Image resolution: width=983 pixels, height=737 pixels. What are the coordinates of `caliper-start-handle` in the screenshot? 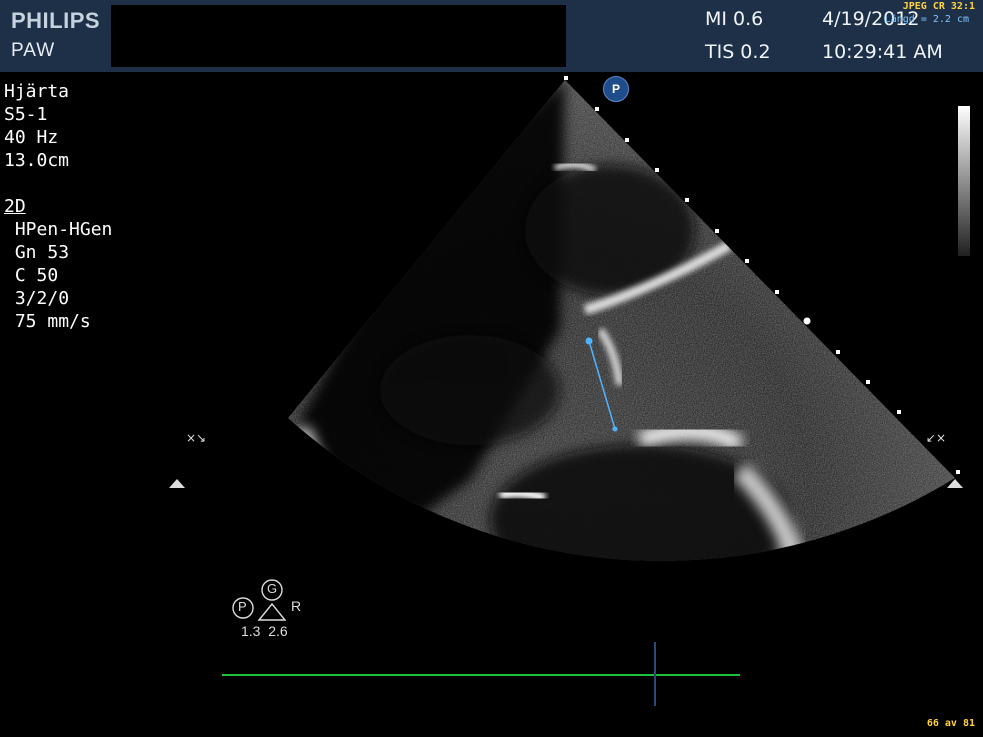 It's located at (589, 341).